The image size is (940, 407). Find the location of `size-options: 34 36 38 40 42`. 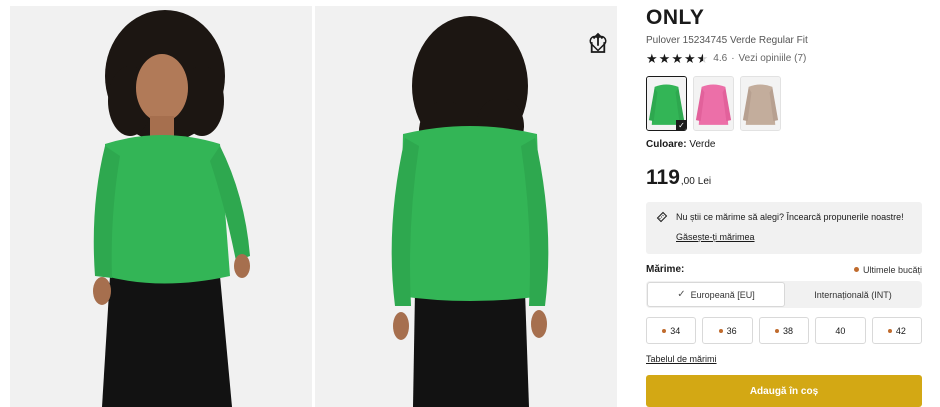

size-options: 34 36 38 40 42 is located at coordinates (784, 330).